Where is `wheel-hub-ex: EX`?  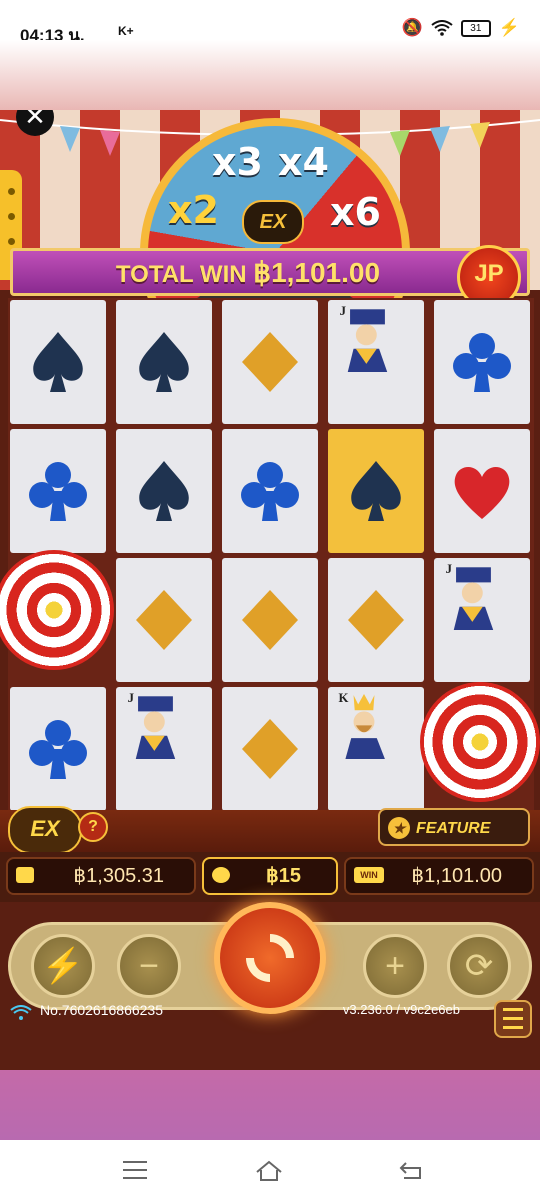 wheel-hub-ex: EX is located at coordinates (273, 222).